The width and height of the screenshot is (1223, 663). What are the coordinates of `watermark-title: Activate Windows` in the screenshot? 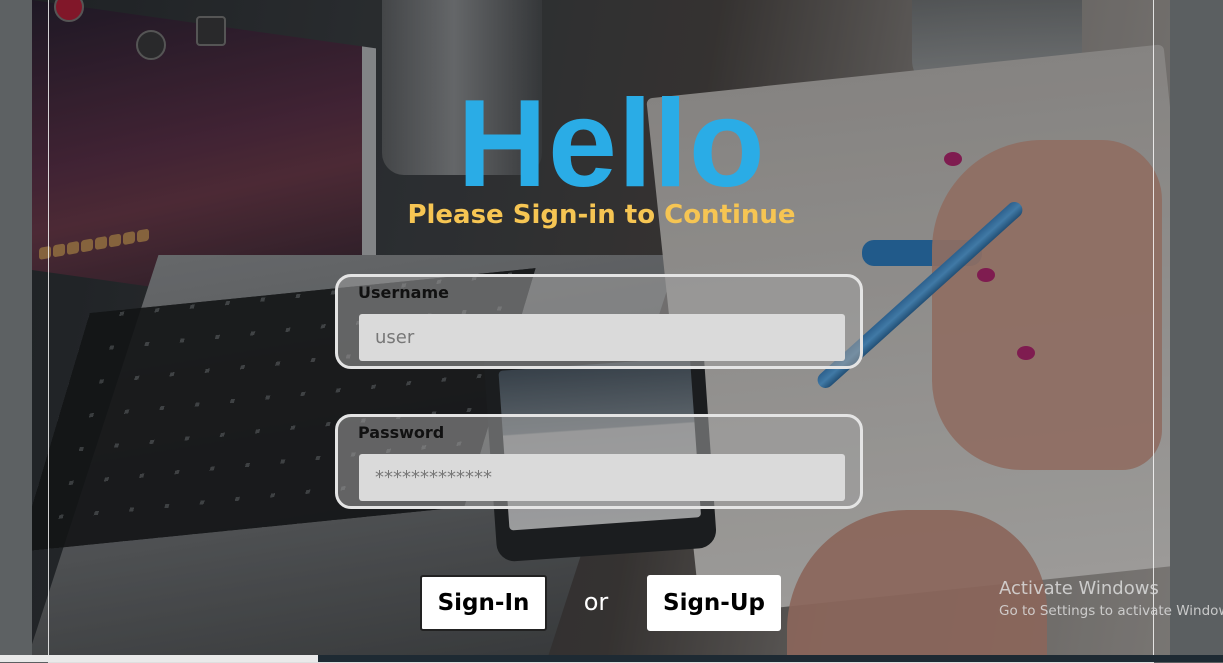 It's located at (1079, 588).